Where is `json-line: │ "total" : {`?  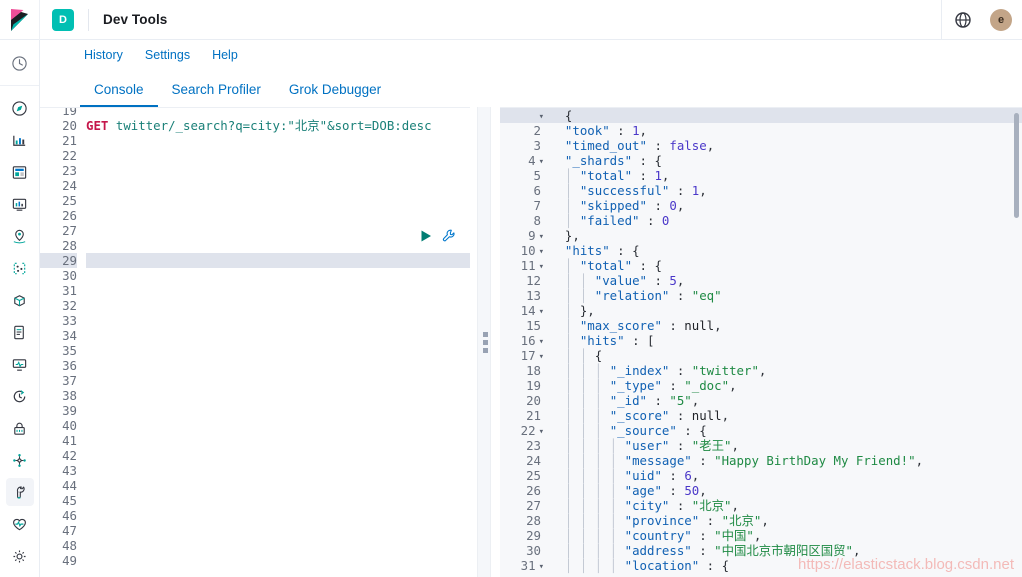 json-line: │ "total" : { is located at coordinates (786, 265).